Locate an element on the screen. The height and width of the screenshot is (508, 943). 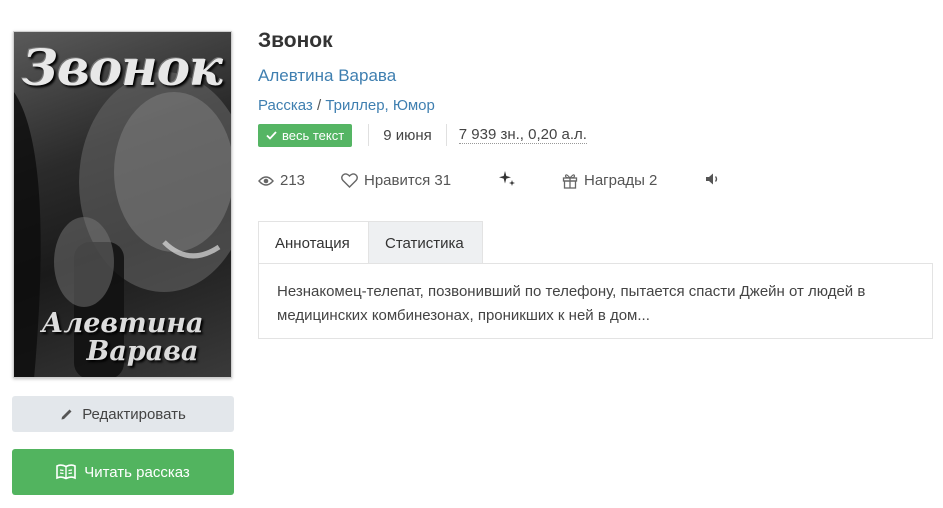
tab-annotation: Аннотация is located at coordinates (313, 242).